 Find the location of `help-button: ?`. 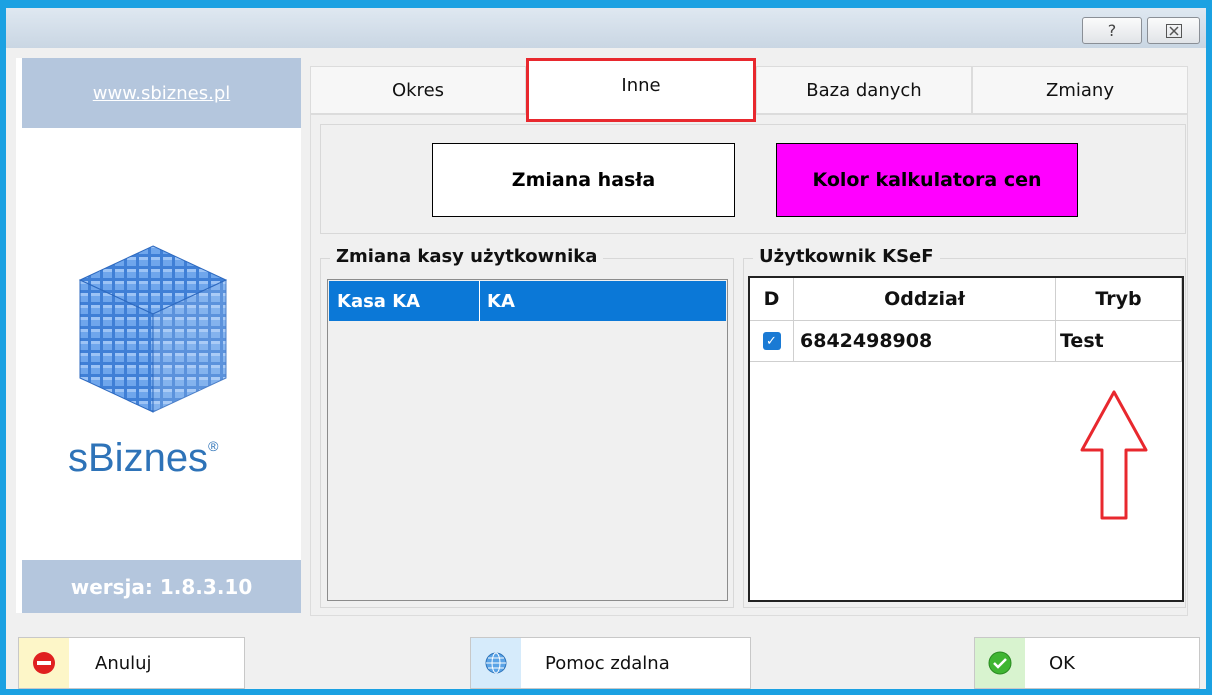

help-button: ? is located at coordinates (1112, 30).